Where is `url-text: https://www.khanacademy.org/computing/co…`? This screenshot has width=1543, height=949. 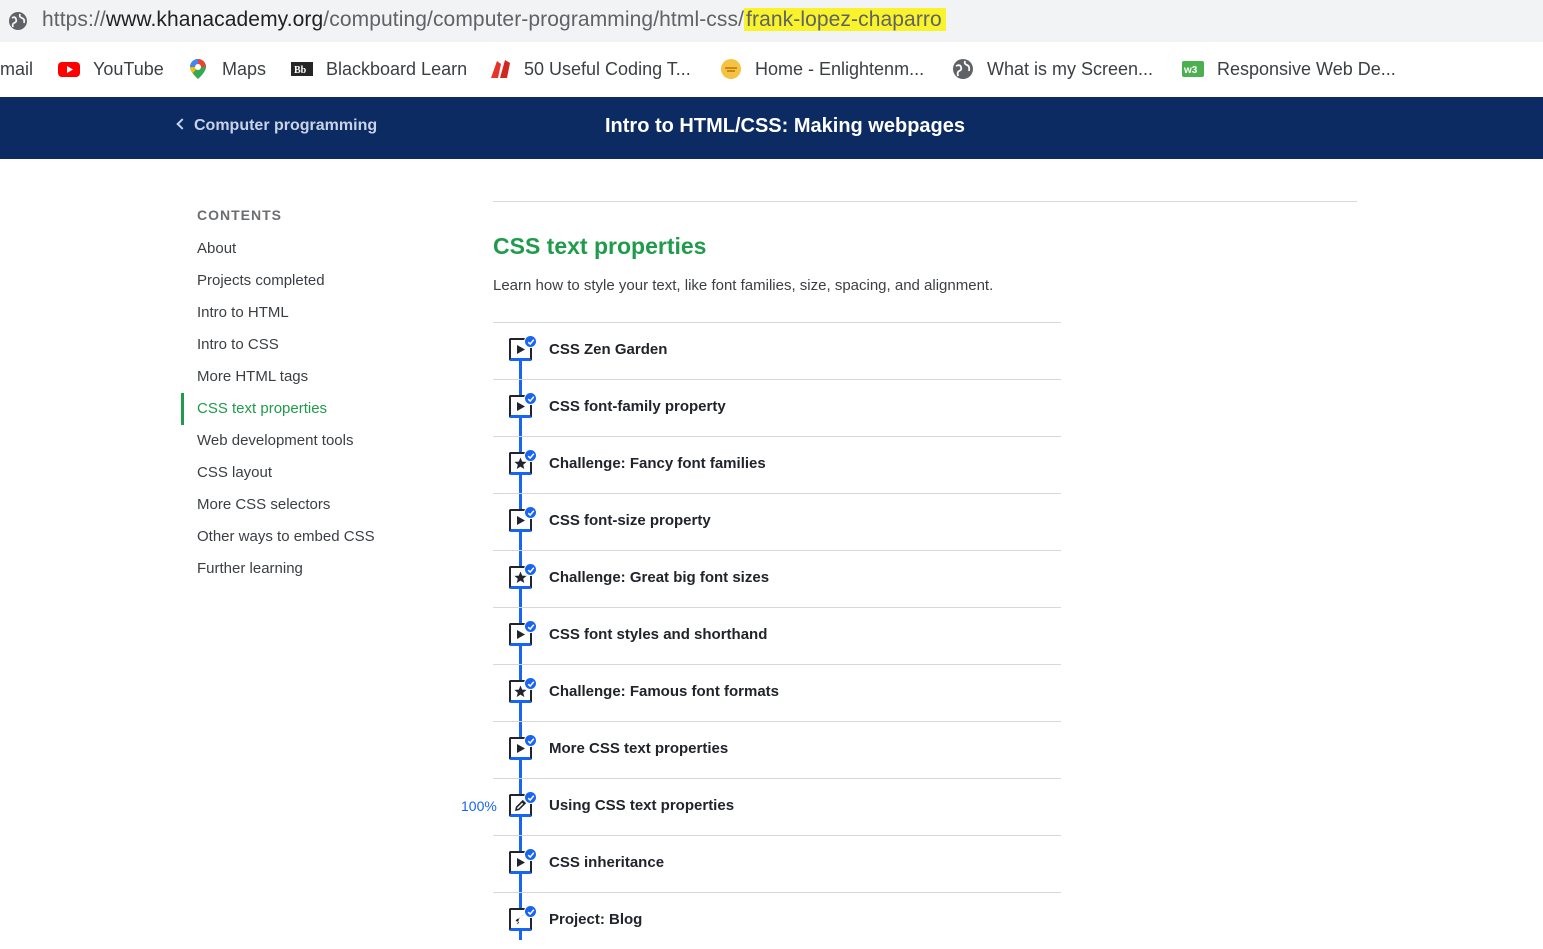
url-text: https://www.khanacademy.org/computing/co… is located at coordinates (494, 20).